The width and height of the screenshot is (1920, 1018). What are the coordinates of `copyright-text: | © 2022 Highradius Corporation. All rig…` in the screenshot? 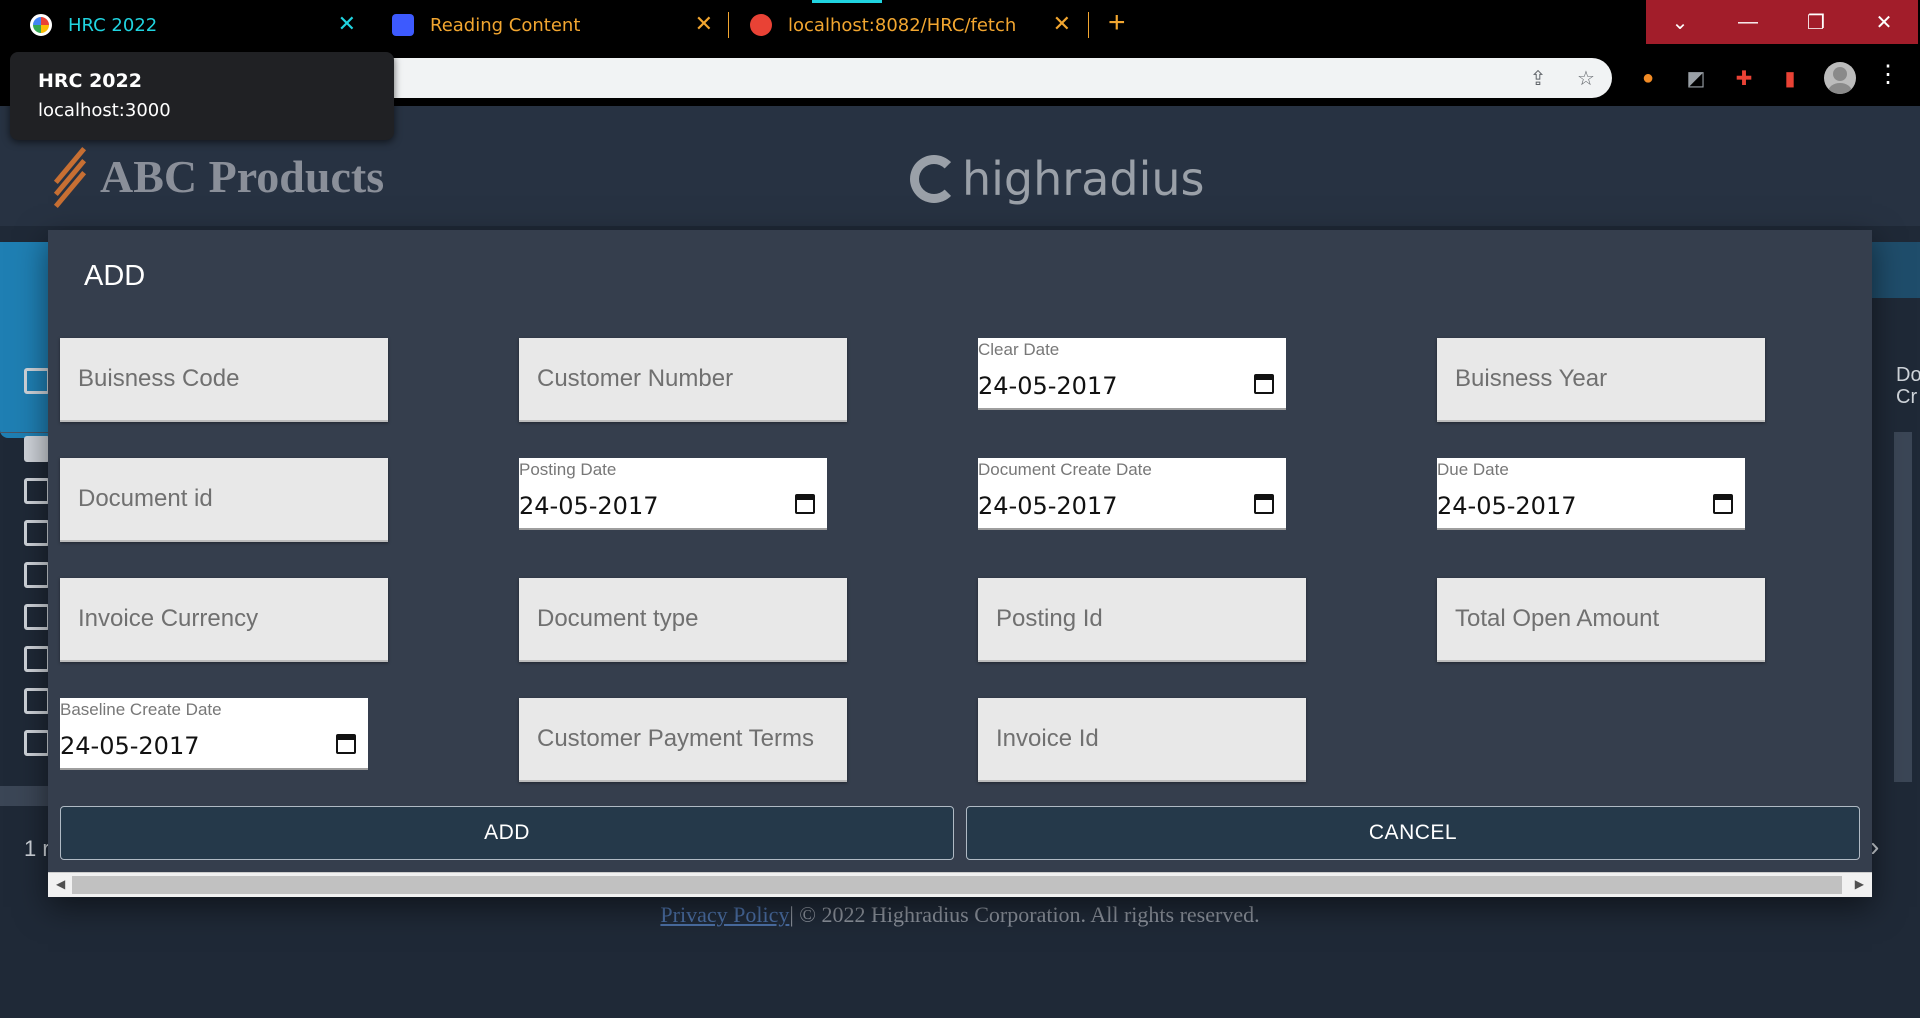 It's located at (1024, 914).